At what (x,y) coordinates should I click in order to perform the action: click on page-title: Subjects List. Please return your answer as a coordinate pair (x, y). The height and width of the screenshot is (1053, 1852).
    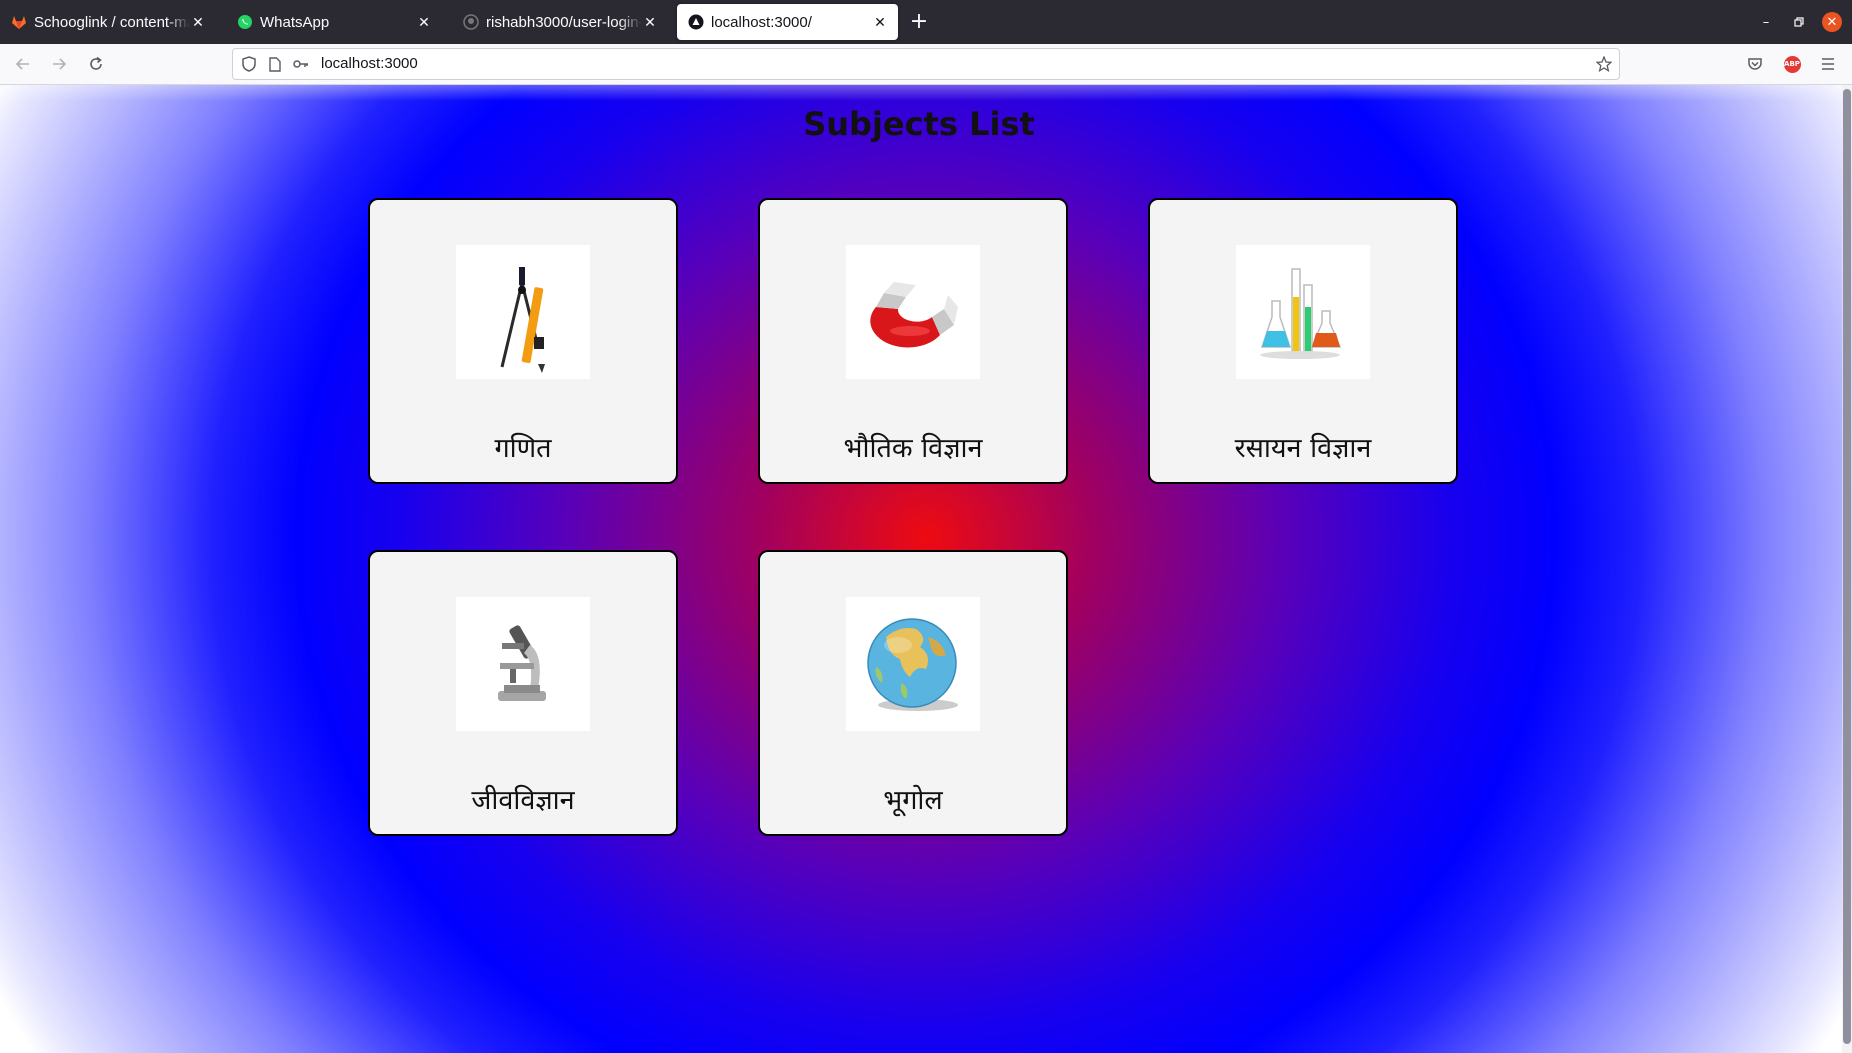
    Looking at the image, I should click on (919, 124).